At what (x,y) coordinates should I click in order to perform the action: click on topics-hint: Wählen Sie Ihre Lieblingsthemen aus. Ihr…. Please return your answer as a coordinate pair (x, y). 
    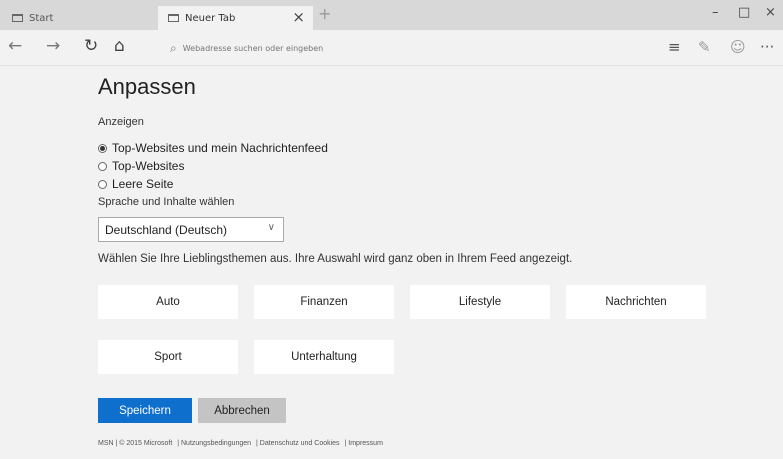
    Looking at the image, I should click on (335, 259).